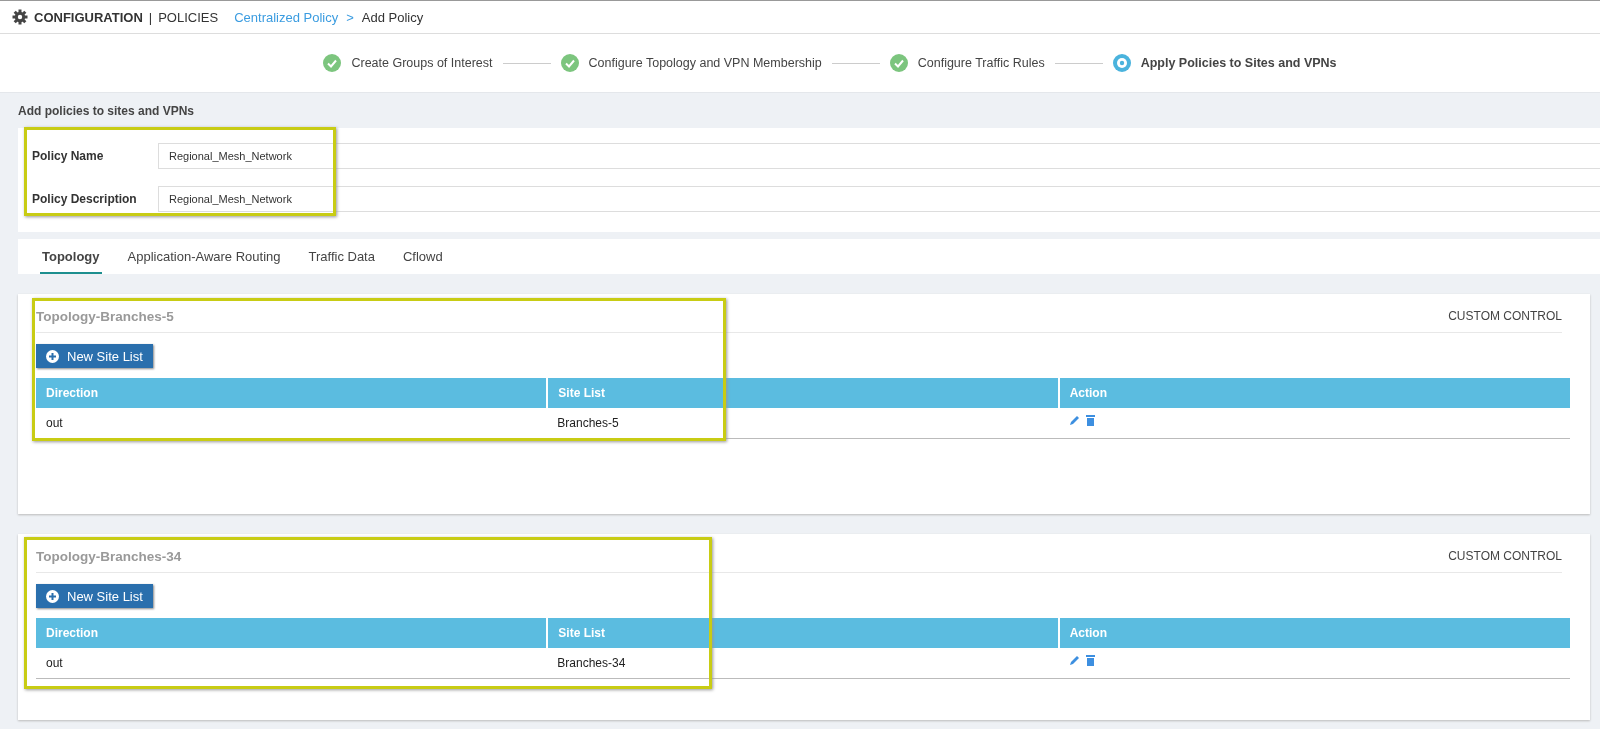 This screenshot has width=1600, height=729. I want to click on tab: Topology, so click(71, 261).